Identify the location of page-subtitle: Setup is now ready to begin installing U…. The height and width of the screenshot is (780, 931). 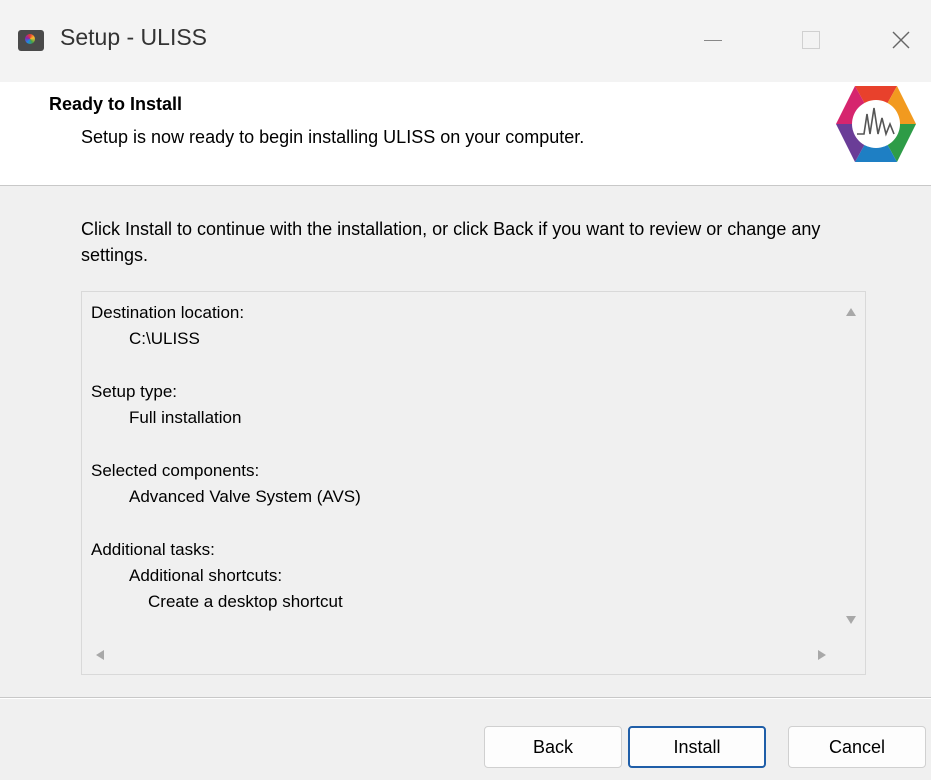
(333, 137).